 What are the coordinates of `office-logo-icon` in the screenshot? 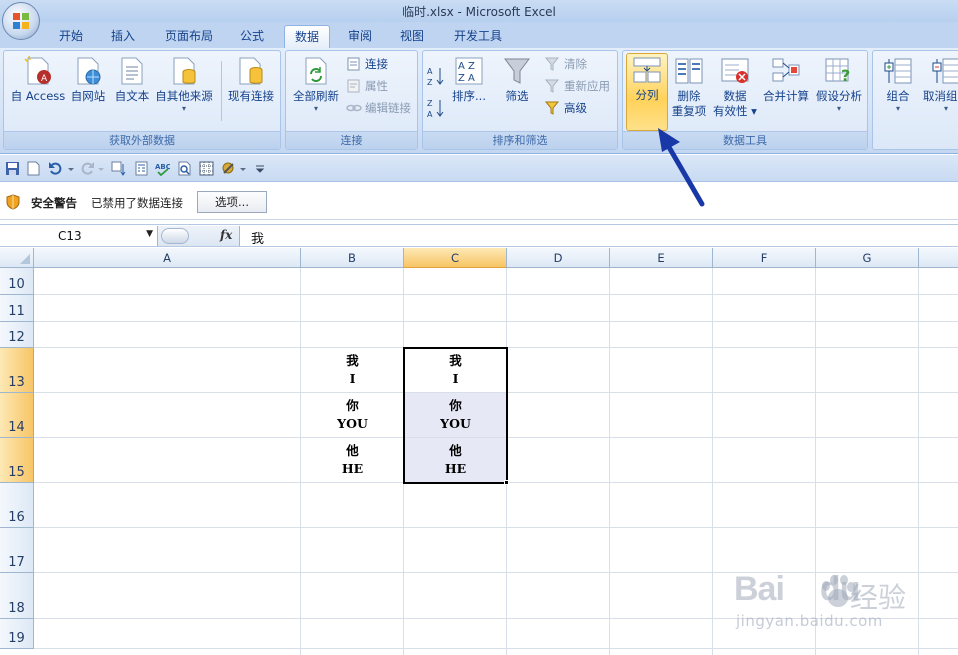 It's located at (21, 21).